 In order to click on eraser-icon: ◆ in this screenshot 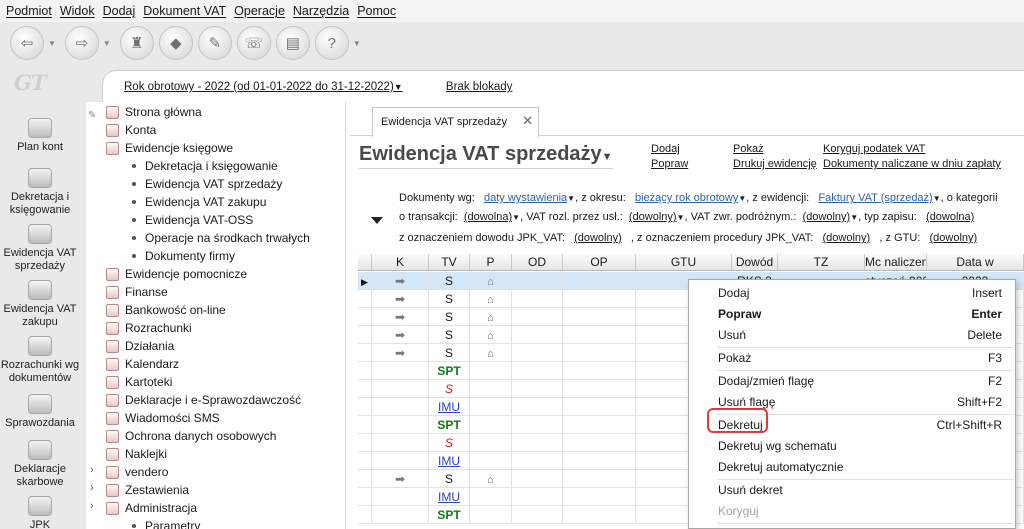, I will do `click(175, 43)`.